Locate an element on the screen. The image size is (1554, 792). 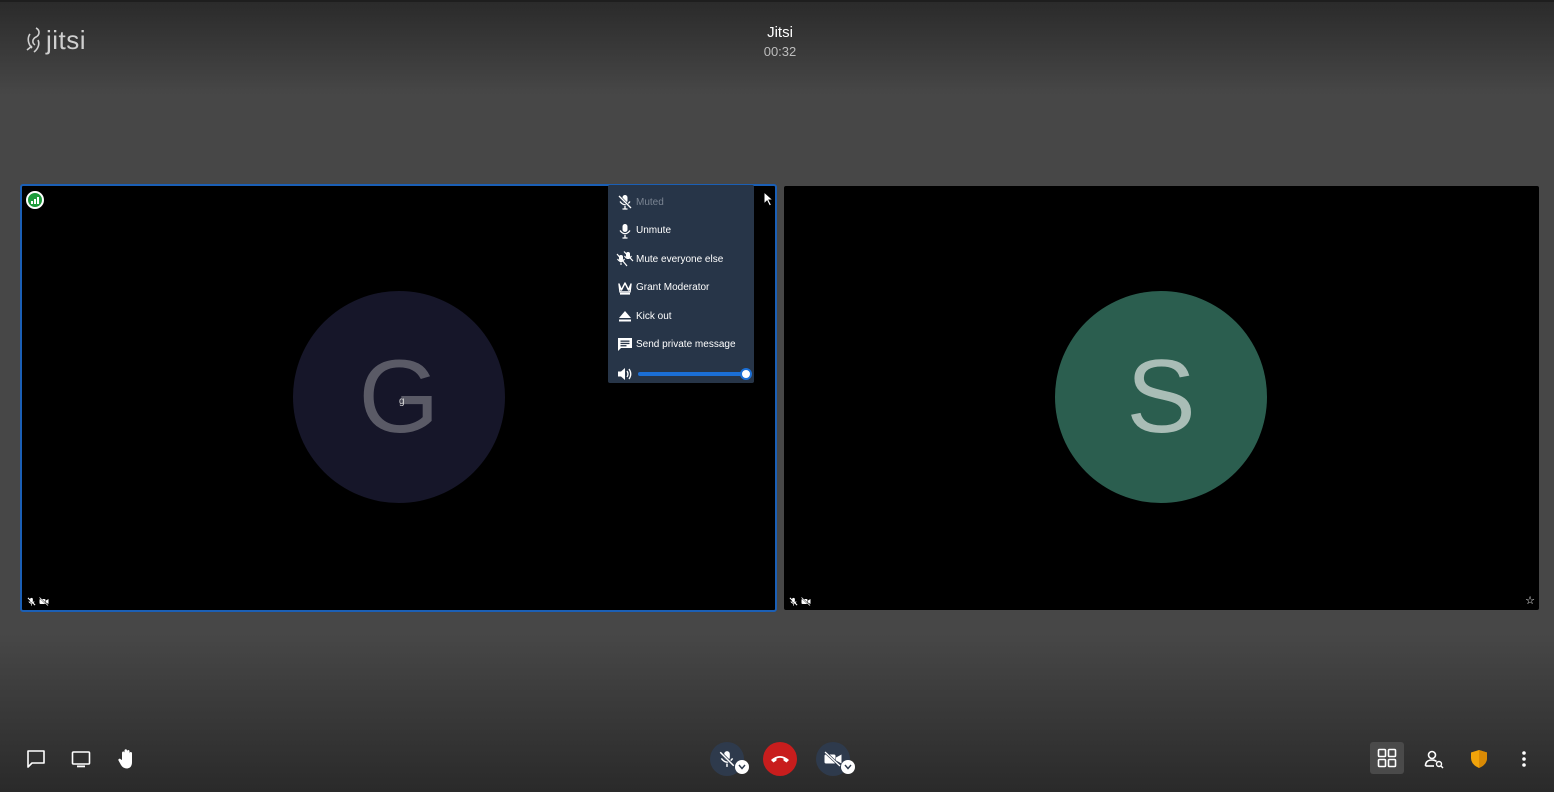
raise-hand-button is located at coordinates (127, 759).